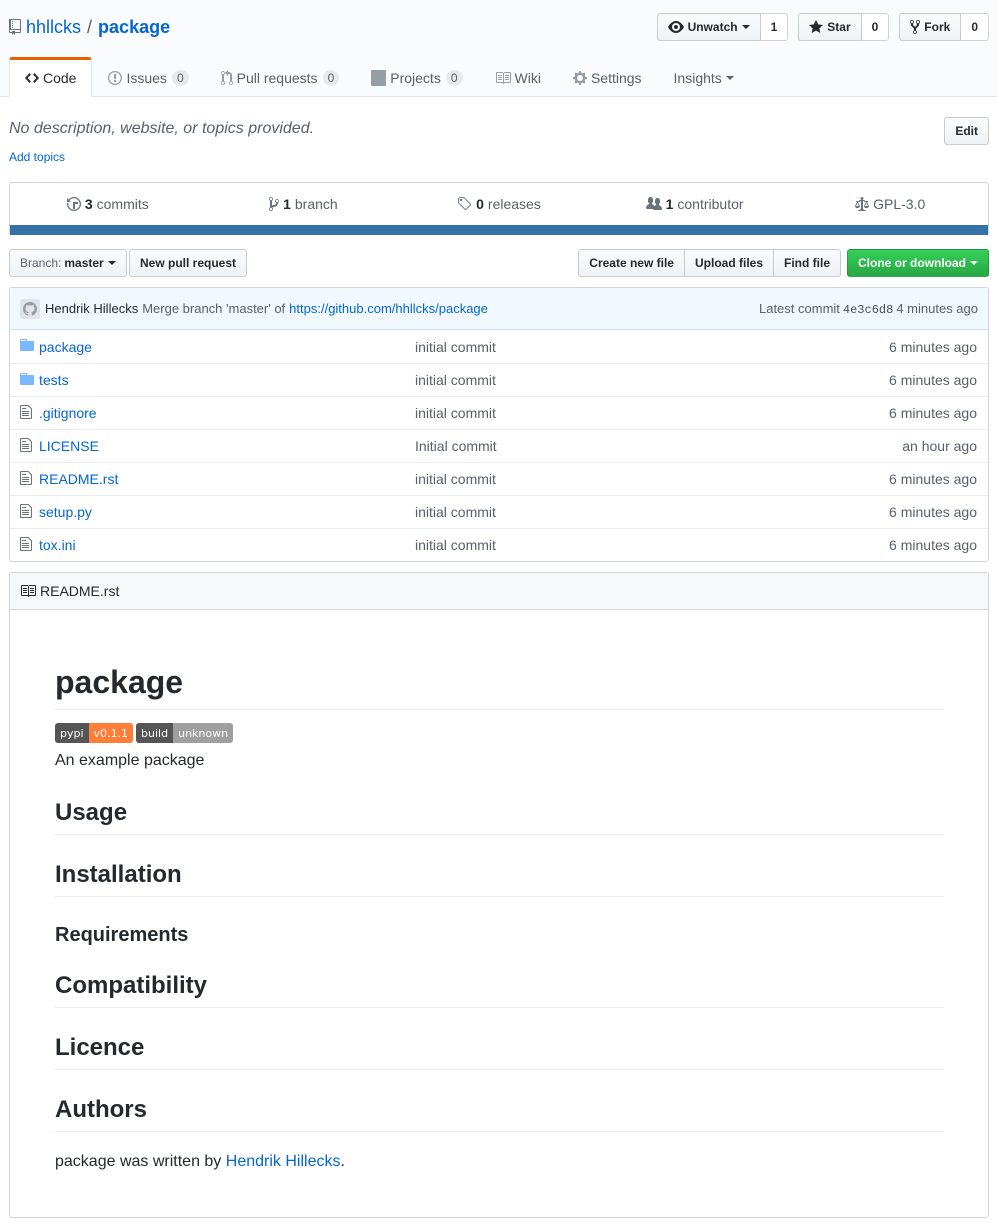 The image size is (997, 1230). Describe the element at coordinates (24, 479) in the screenshot. I see `file-icon` at that location.